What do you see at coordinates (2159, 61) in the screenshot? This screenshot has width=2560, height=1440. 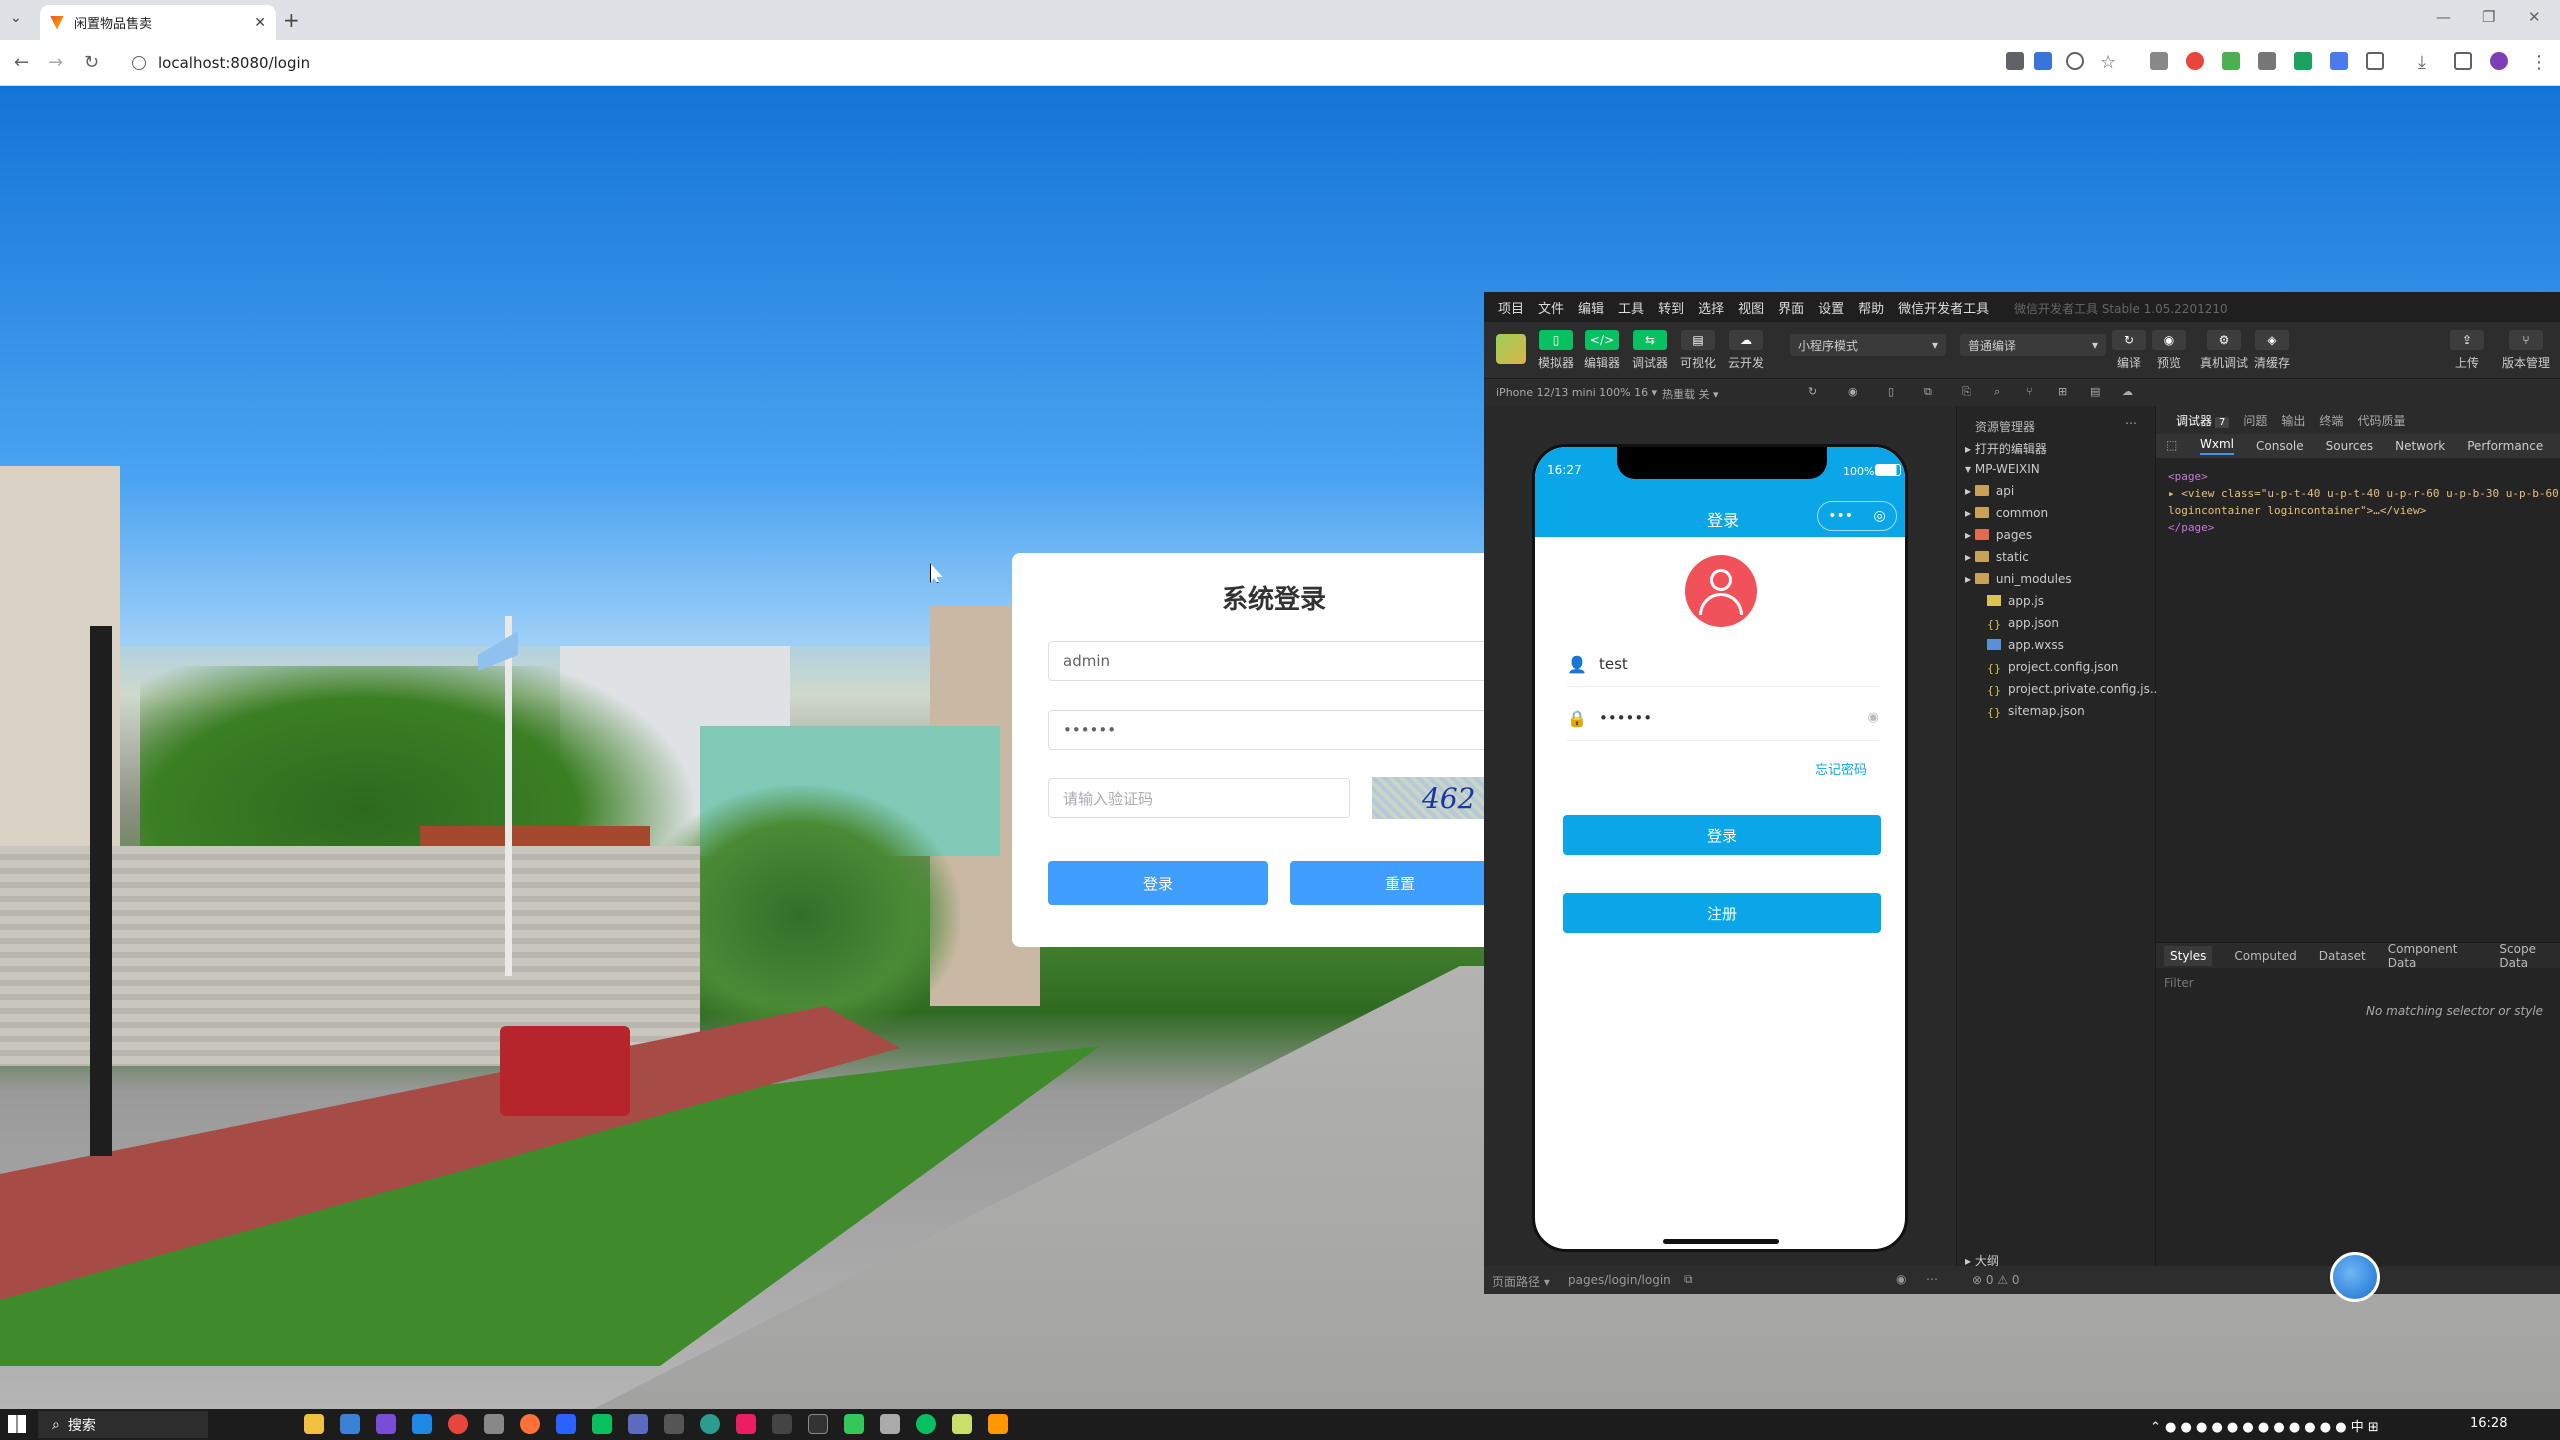 I see `extension-camera-icon` at bounding box center [2159, 61].